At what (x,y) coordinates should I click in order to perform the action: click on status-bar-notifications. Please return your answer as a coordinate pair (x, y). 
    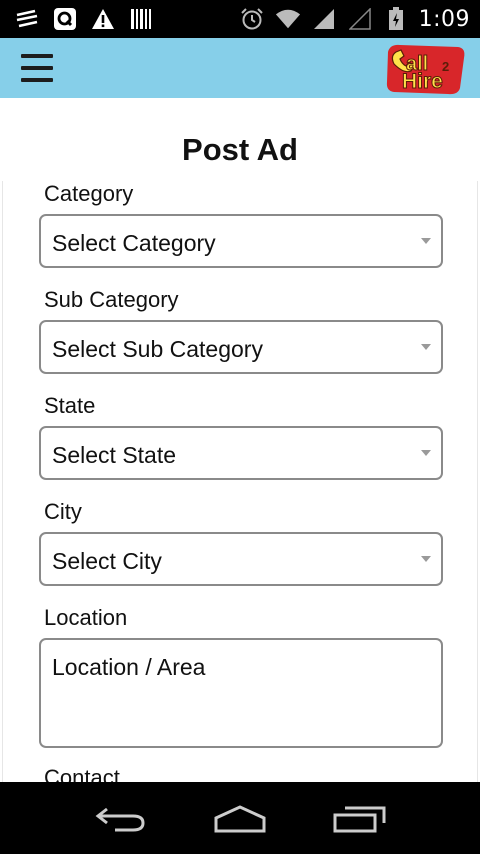
    Looking at the image, I should click on (84, 19).